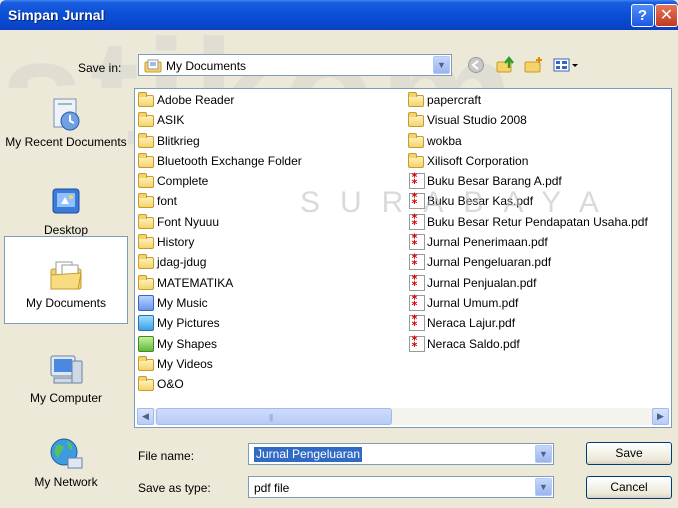 This screenshot has height=508, width=678. I want to click on help-button: ?, so click(642, 15).